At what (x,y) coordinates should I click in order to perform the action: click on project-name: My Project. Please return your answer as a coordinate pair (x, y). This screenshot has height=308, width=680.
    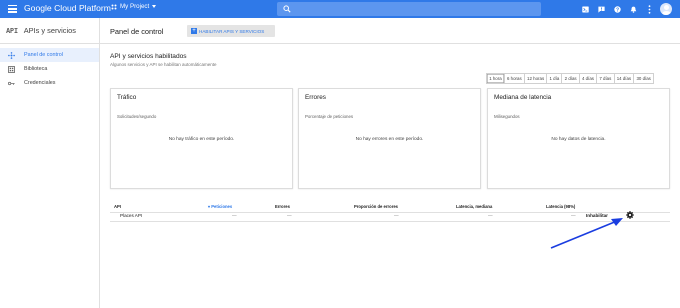
    Looking at the image, I should click on (135, 6).